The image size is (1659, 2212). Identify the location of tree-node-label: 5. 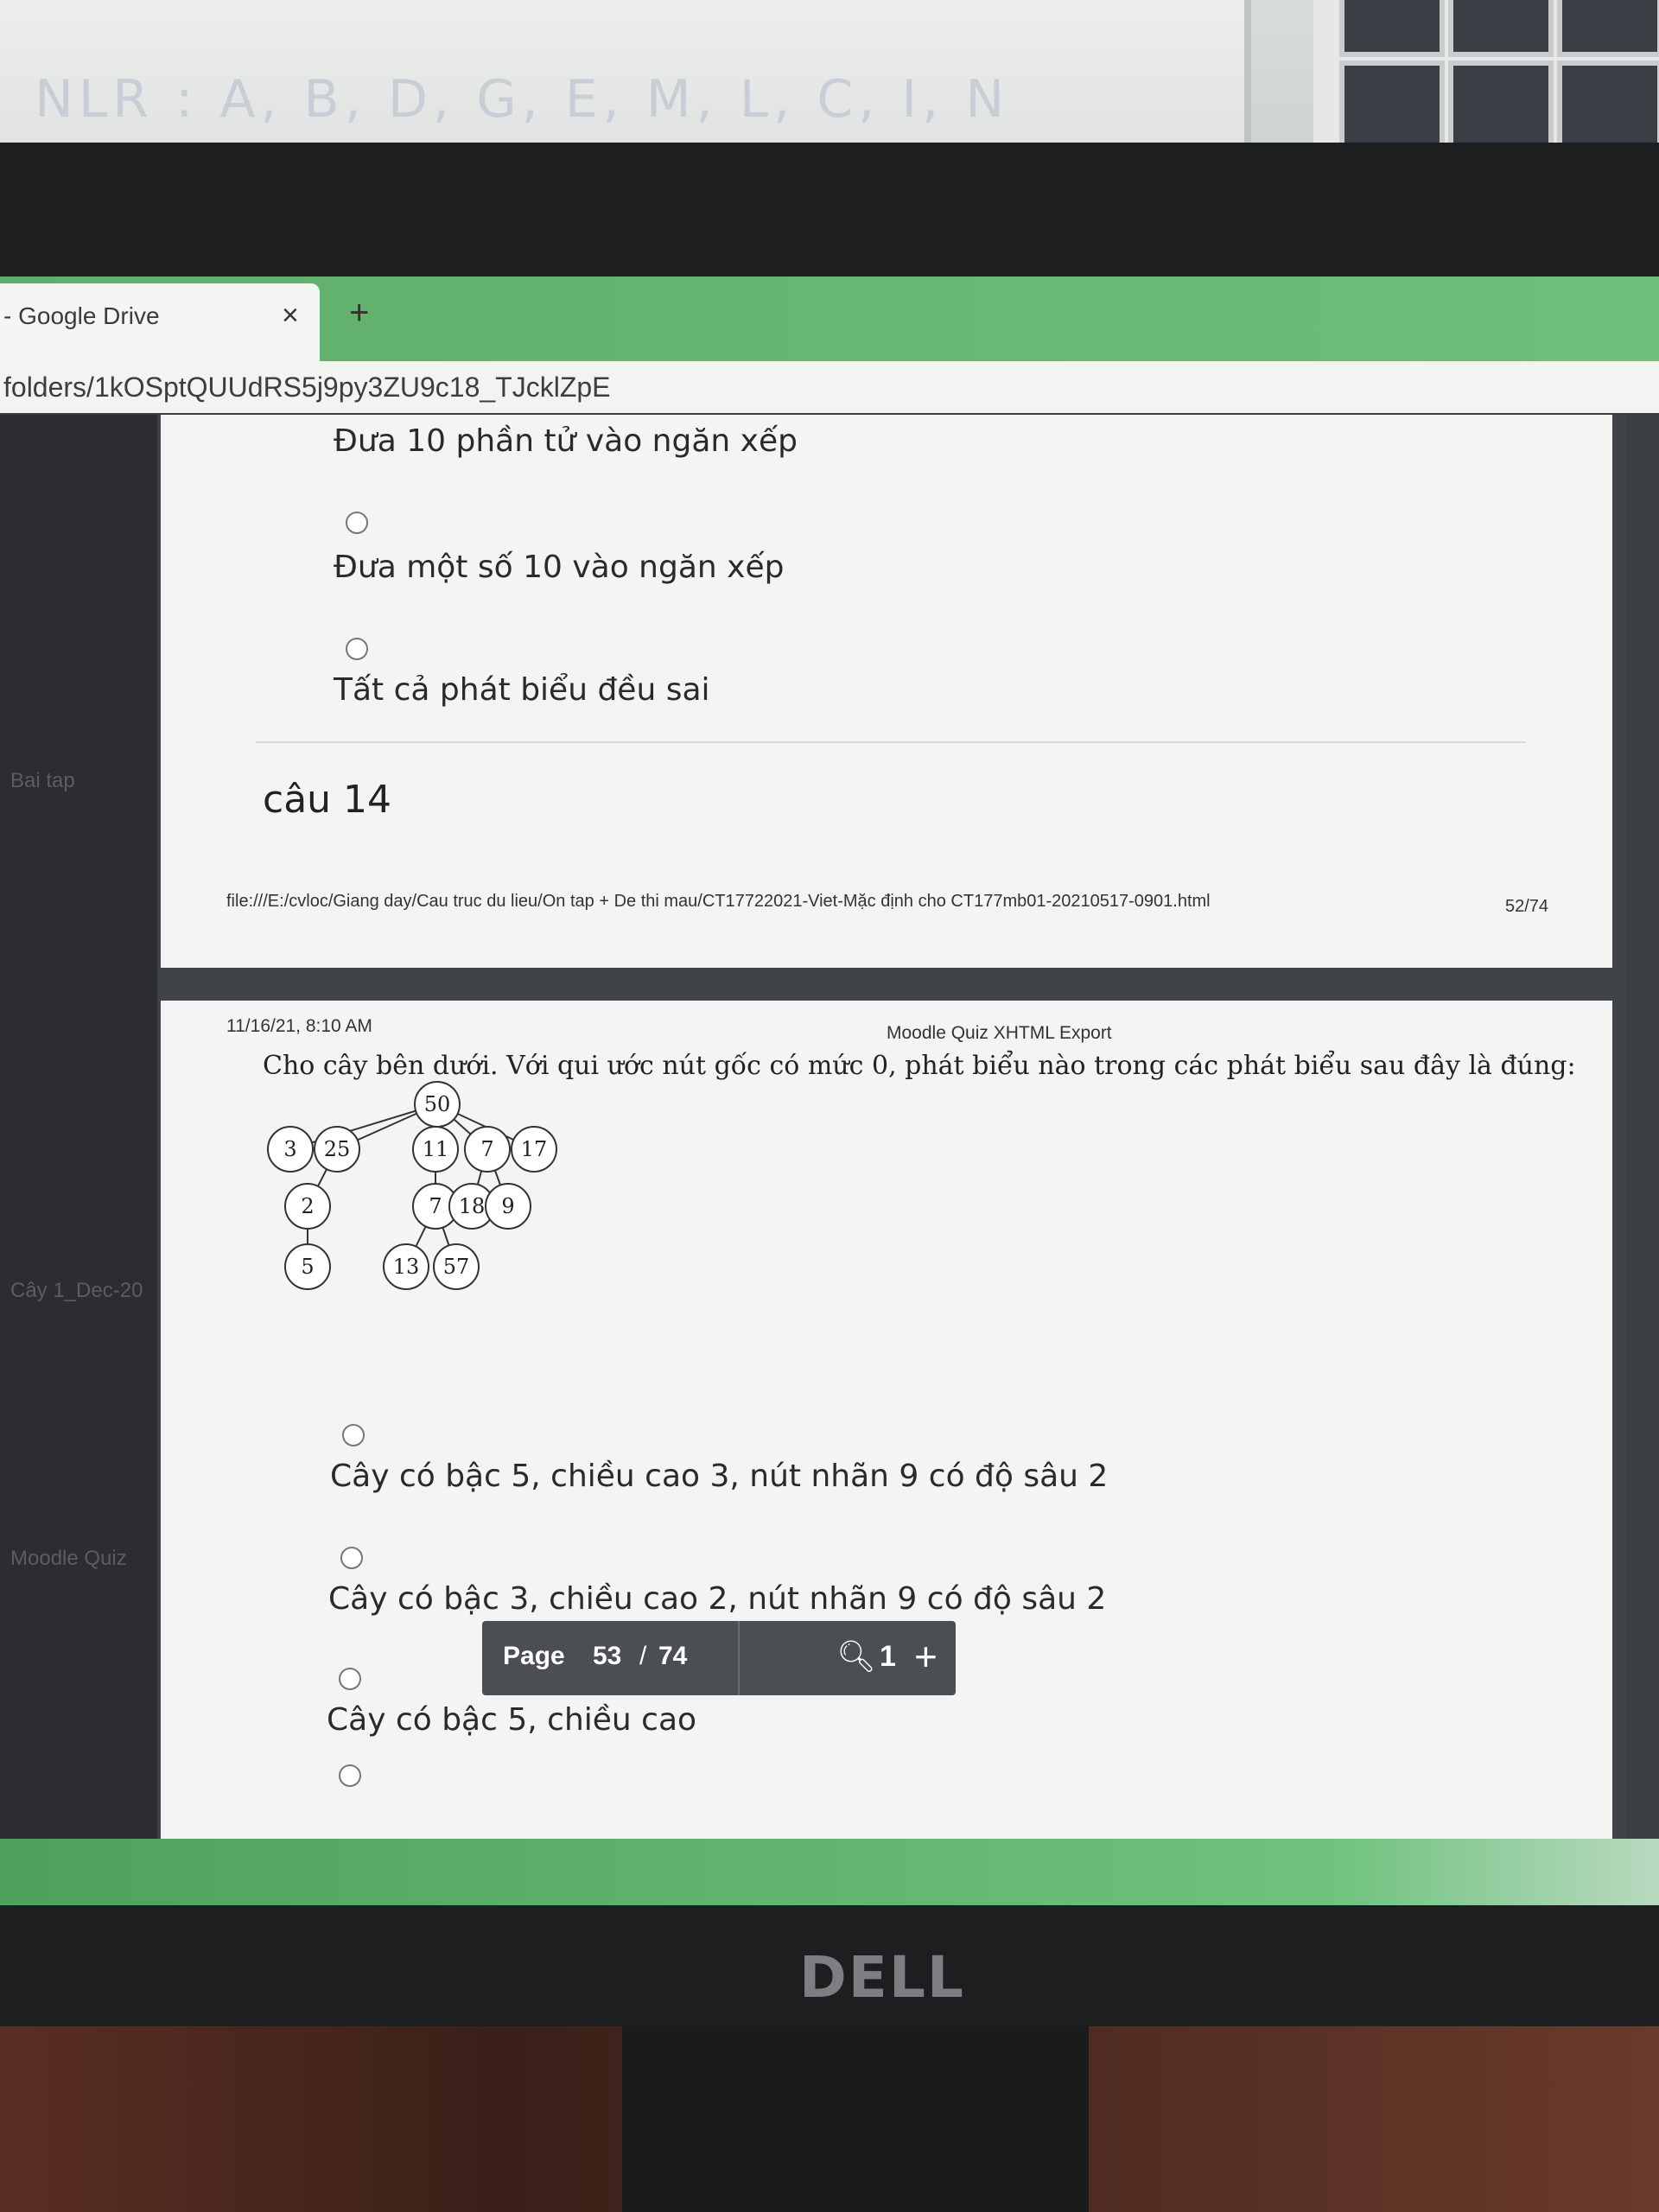
(307, 1267).